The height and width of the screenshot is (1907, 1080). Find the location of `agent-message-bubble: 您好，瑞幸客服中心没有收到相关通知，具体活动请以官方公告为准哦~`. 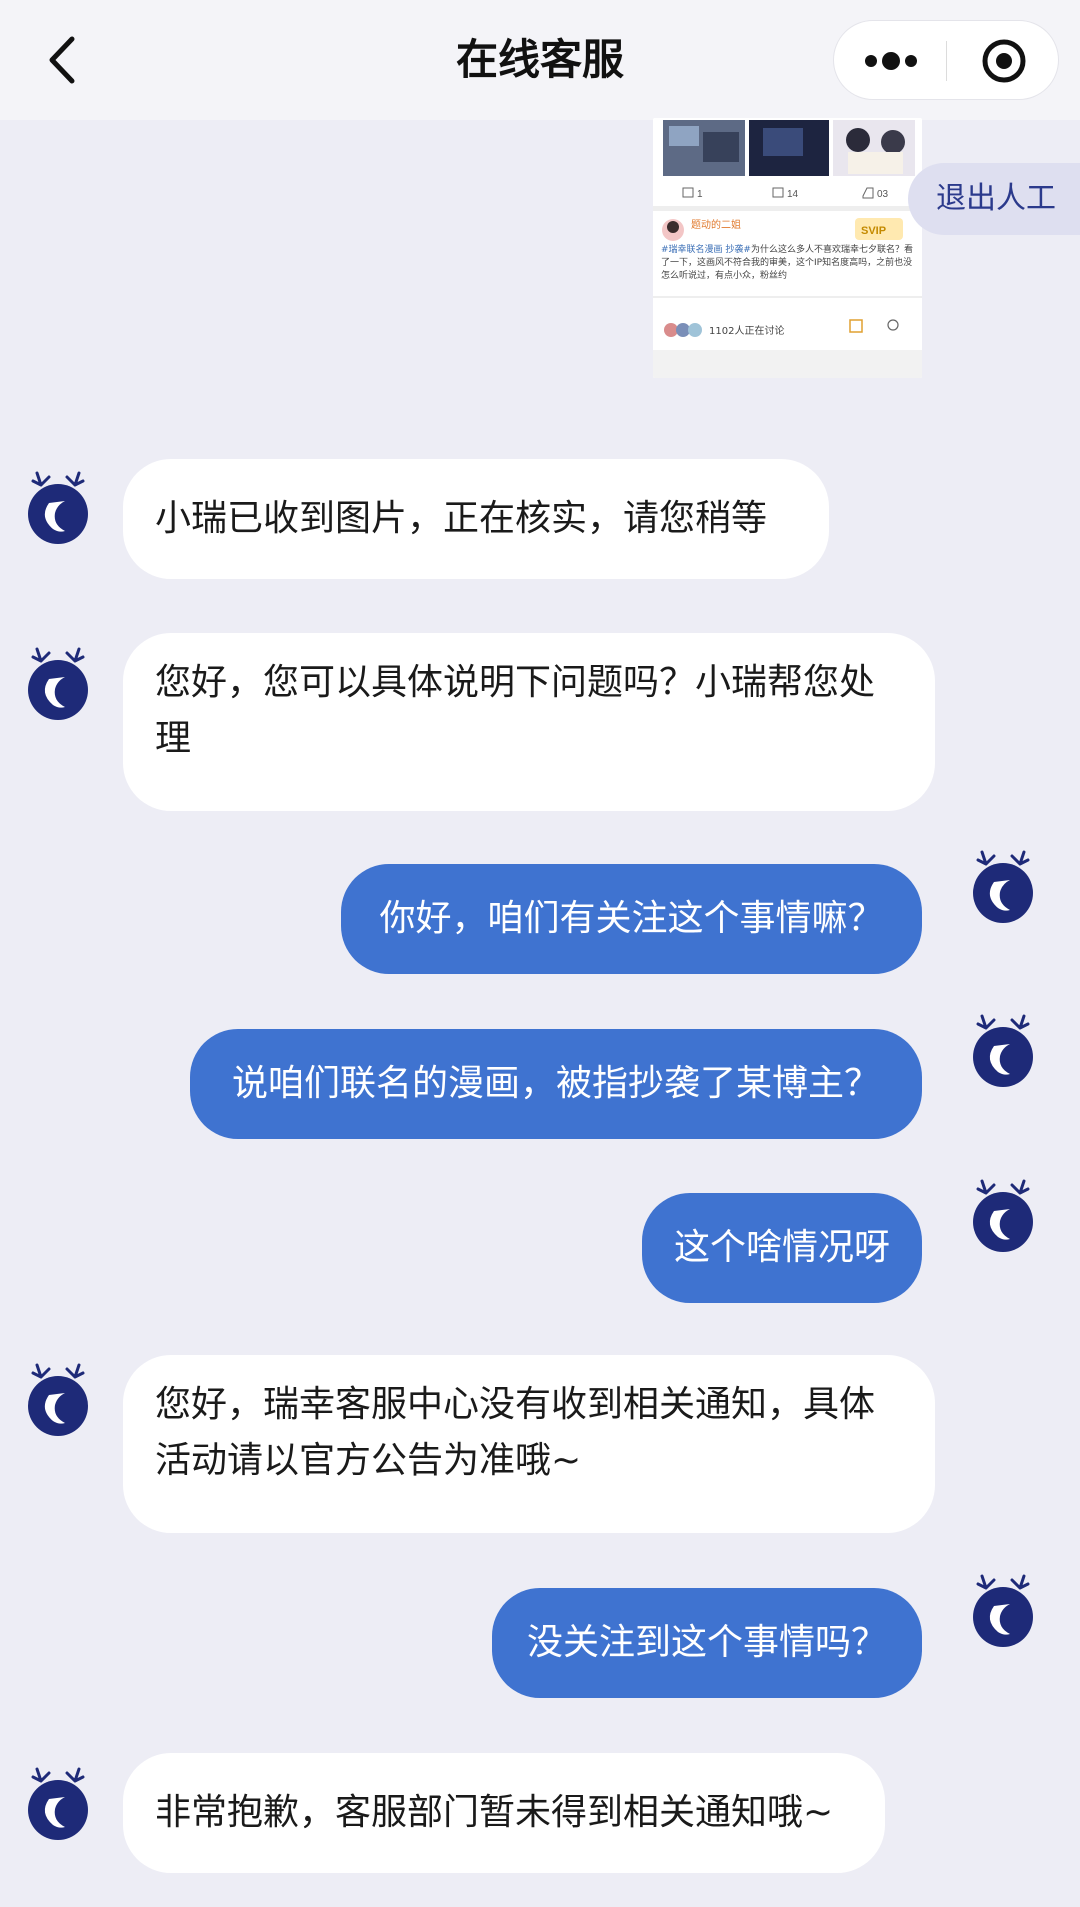

agent-message-bubble: 您好，瑞幸客服中心没有收到相关通知，具体活动请以官方公告为准哦~ is located at coordinates (529, 1444).